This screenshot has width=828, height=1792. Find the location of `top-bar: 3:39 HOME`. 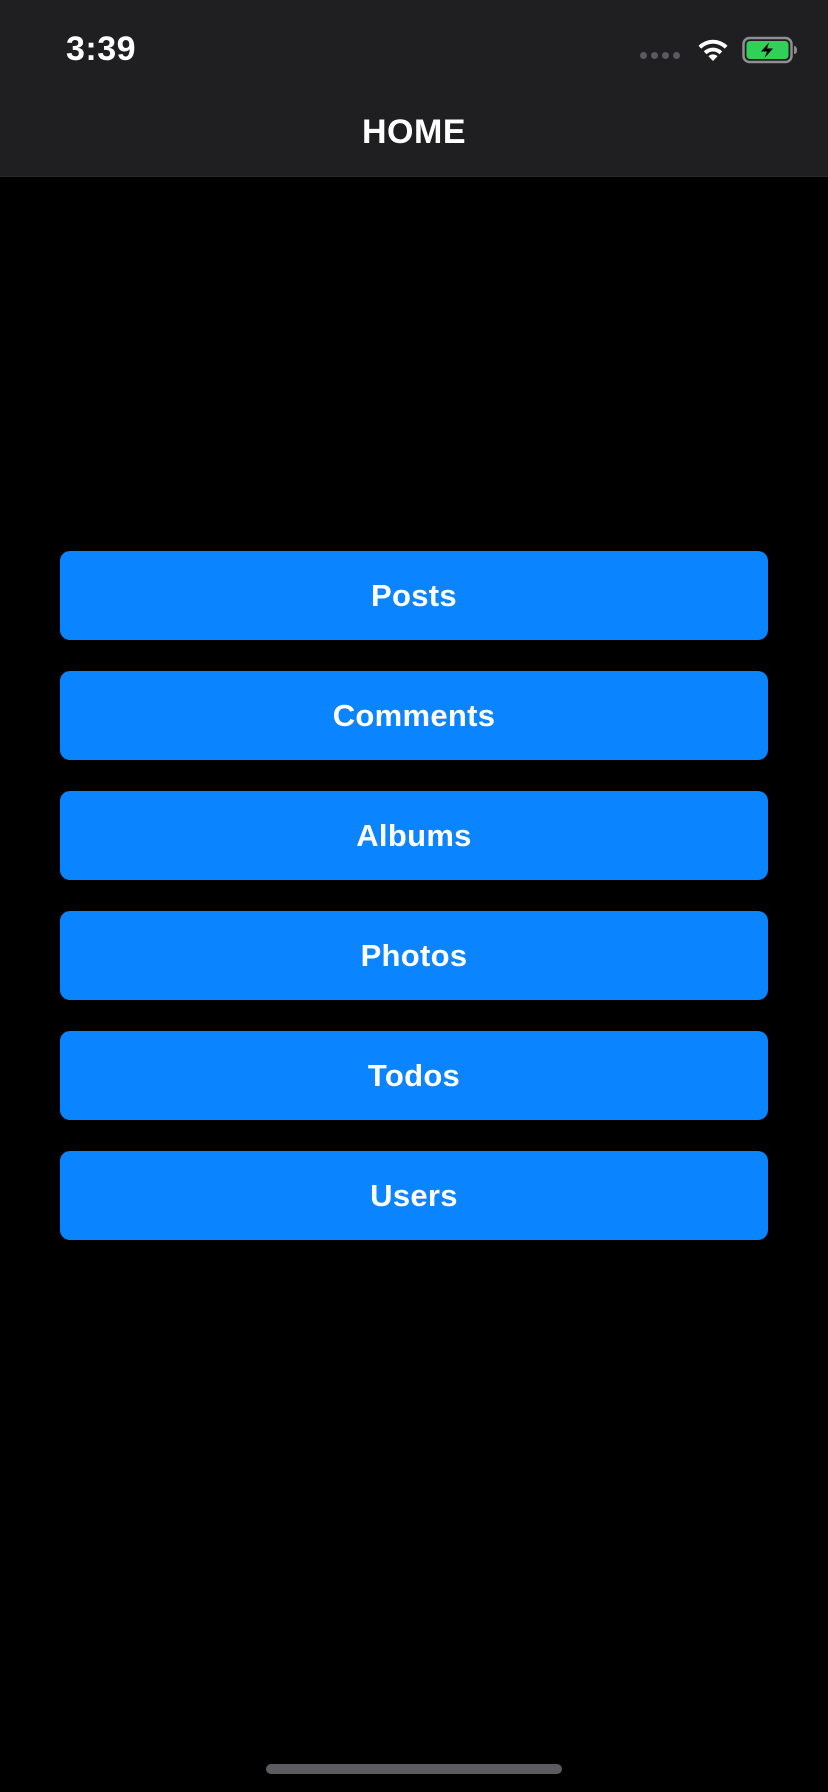

top-bar: 3:39 HOME is located at coordinates (414, 88).